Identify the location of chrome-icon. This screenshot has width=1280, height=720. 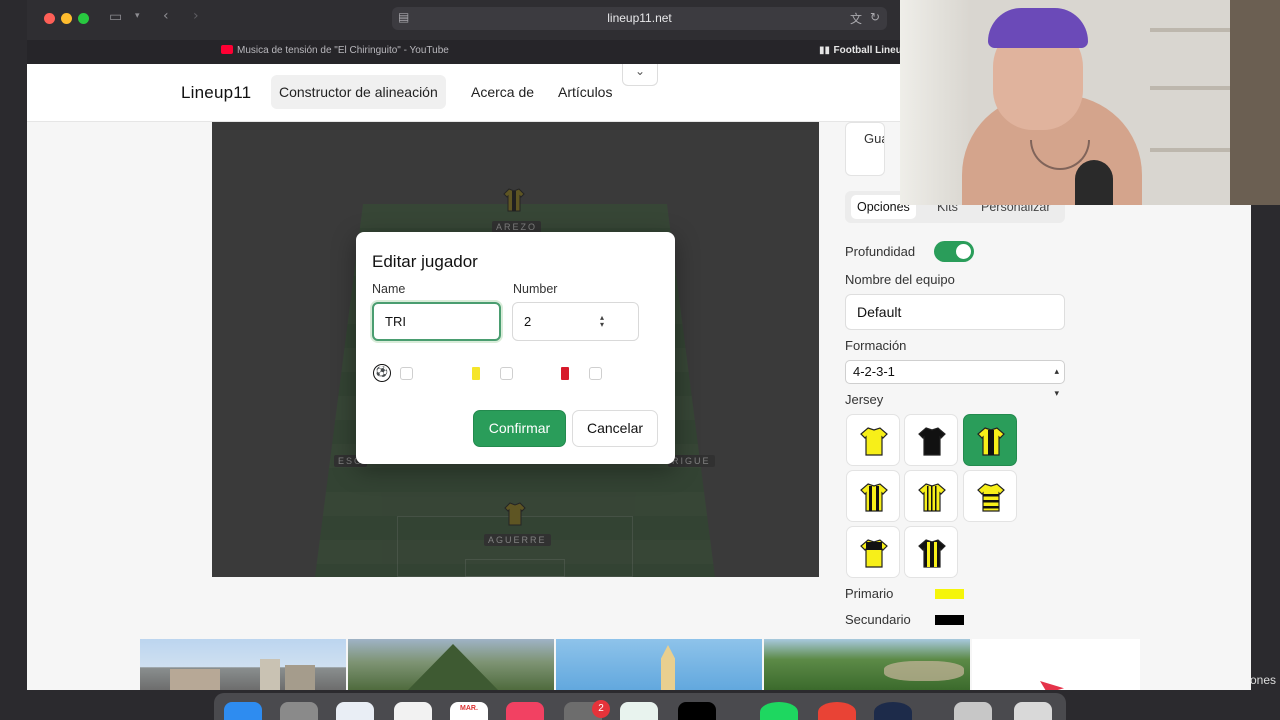
(837, 711).